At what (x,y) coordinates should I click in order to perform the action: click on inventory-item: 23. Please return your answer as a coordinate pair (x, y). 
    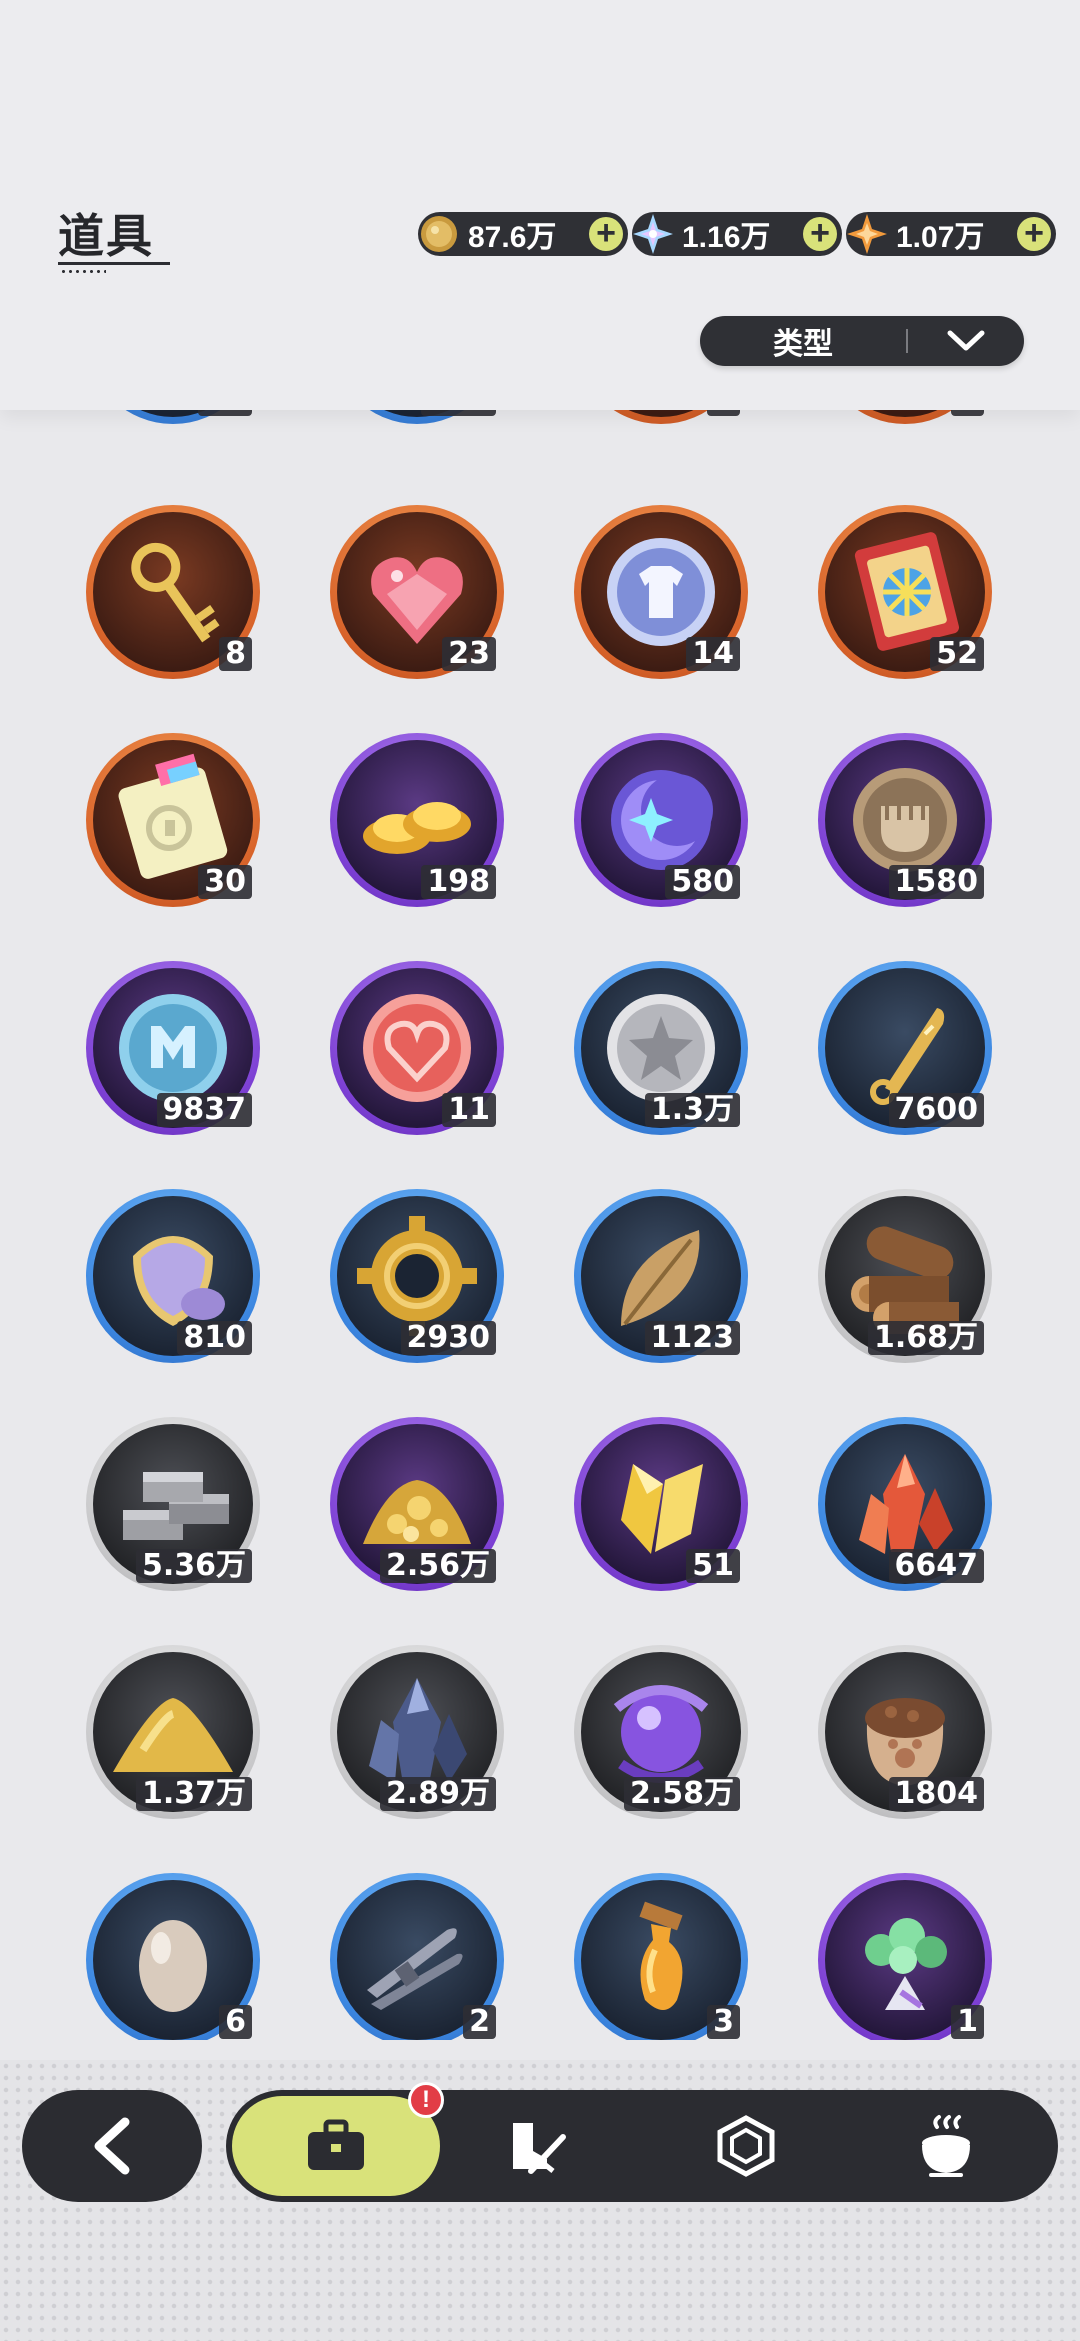
    Looking at the image, I should click on (417, 592).